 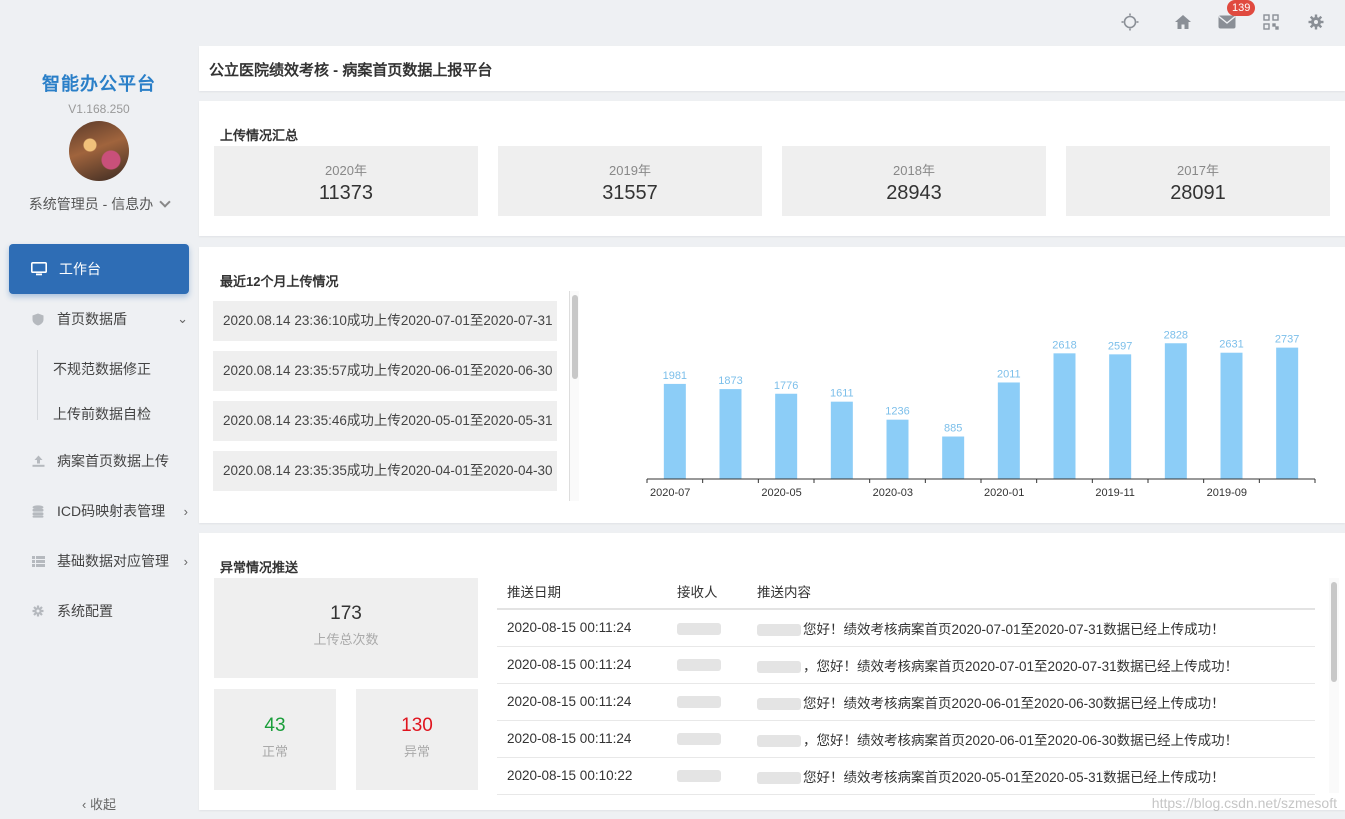 I want to click on stat-2020: 2020年 11373, so click(x=346, y=181).